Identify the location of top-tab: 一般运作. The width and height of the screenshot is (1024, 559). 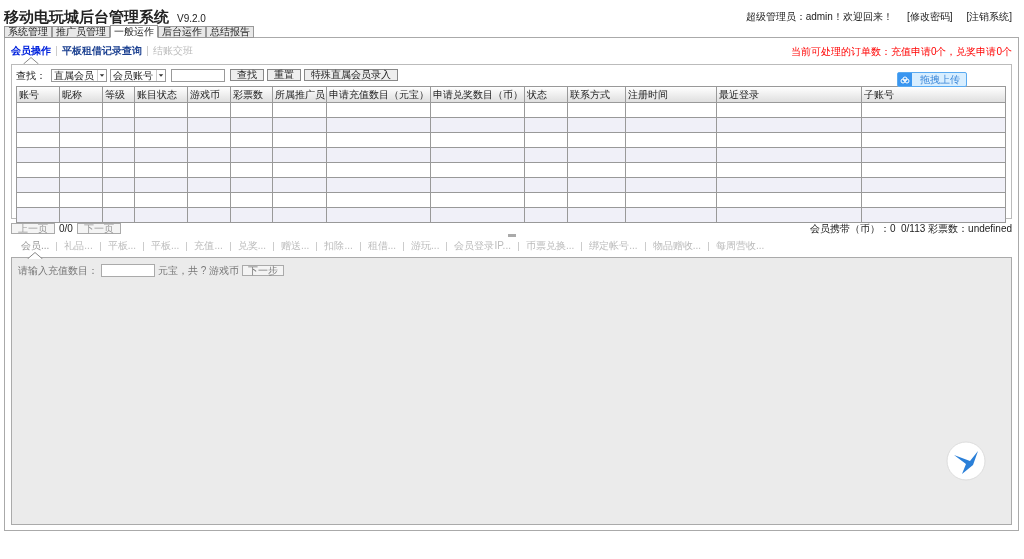
(134, 31).